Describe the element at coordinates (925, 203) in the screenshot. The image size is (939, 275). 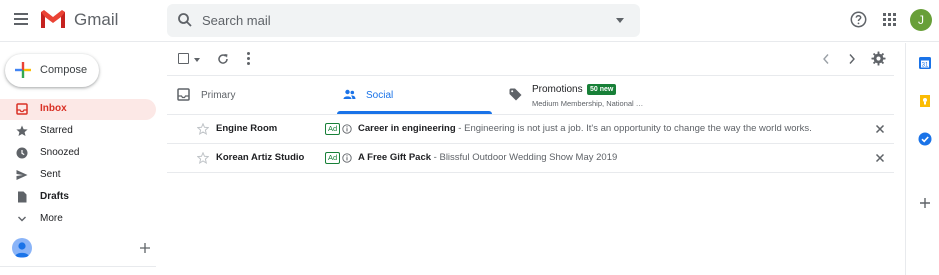
I see `add-addon-icon` at that location.